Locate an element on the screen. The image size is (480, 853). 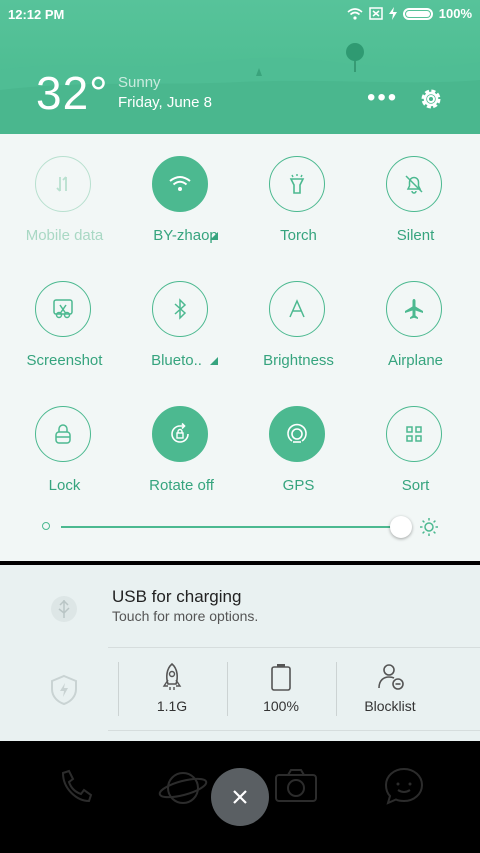
tile-rotate: Rotate off is located at coordinates (181, 439).